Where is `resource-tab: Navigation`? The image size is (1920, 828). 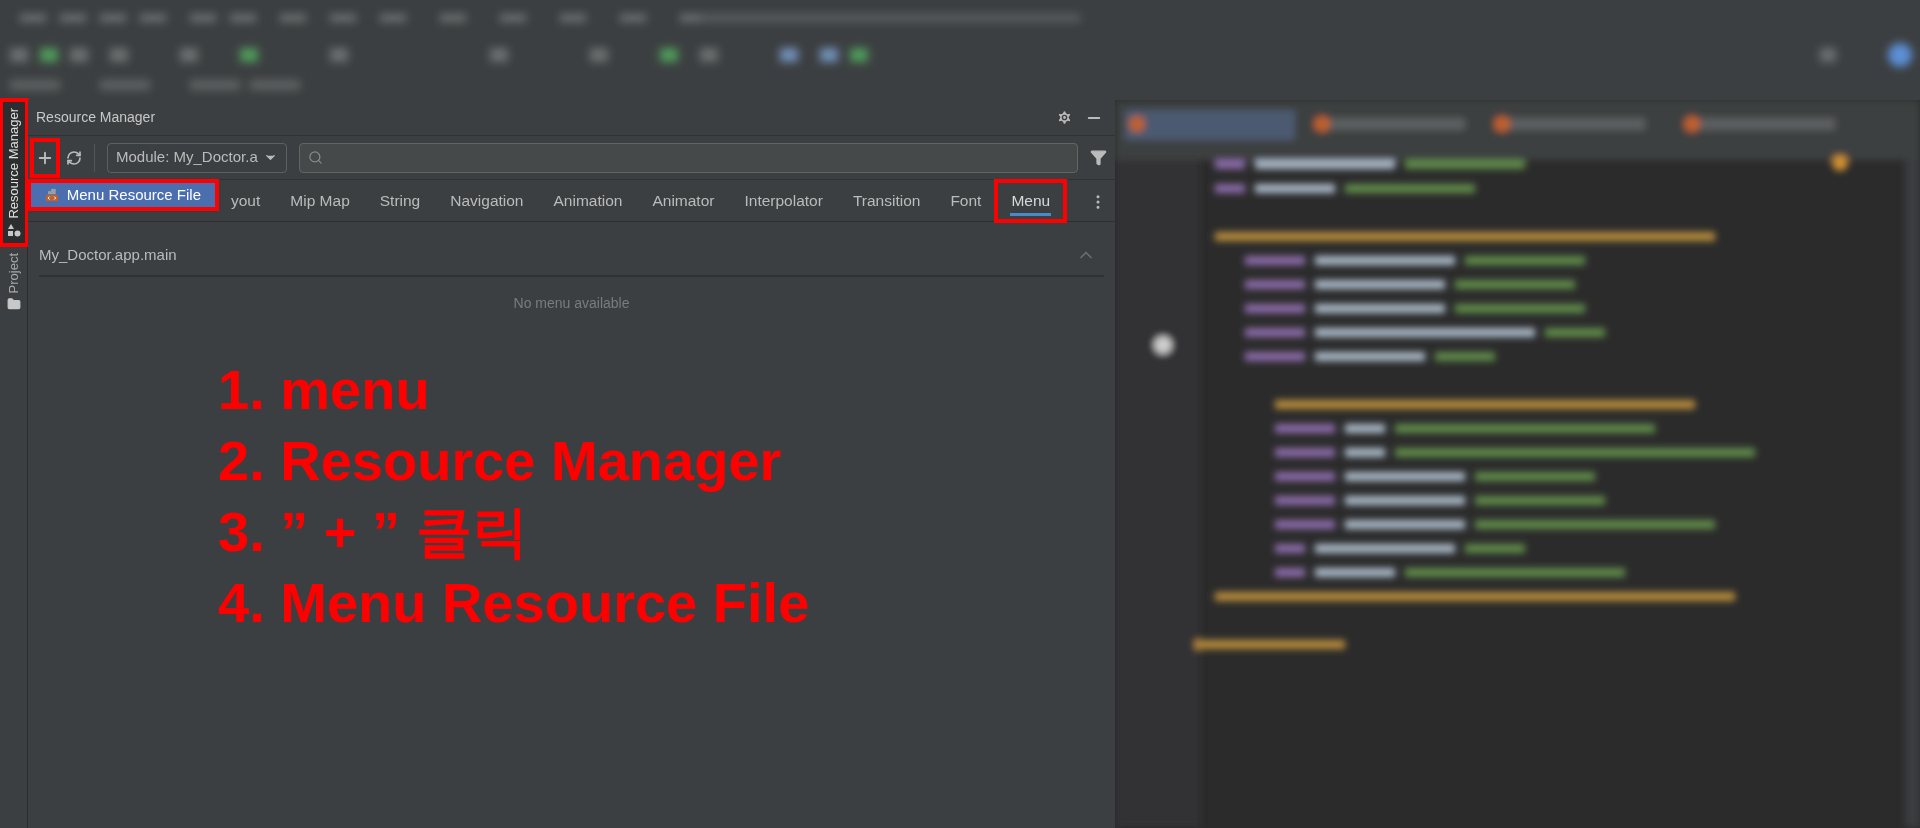
resource-tab: Navigation is located at coordinates (487, 201).